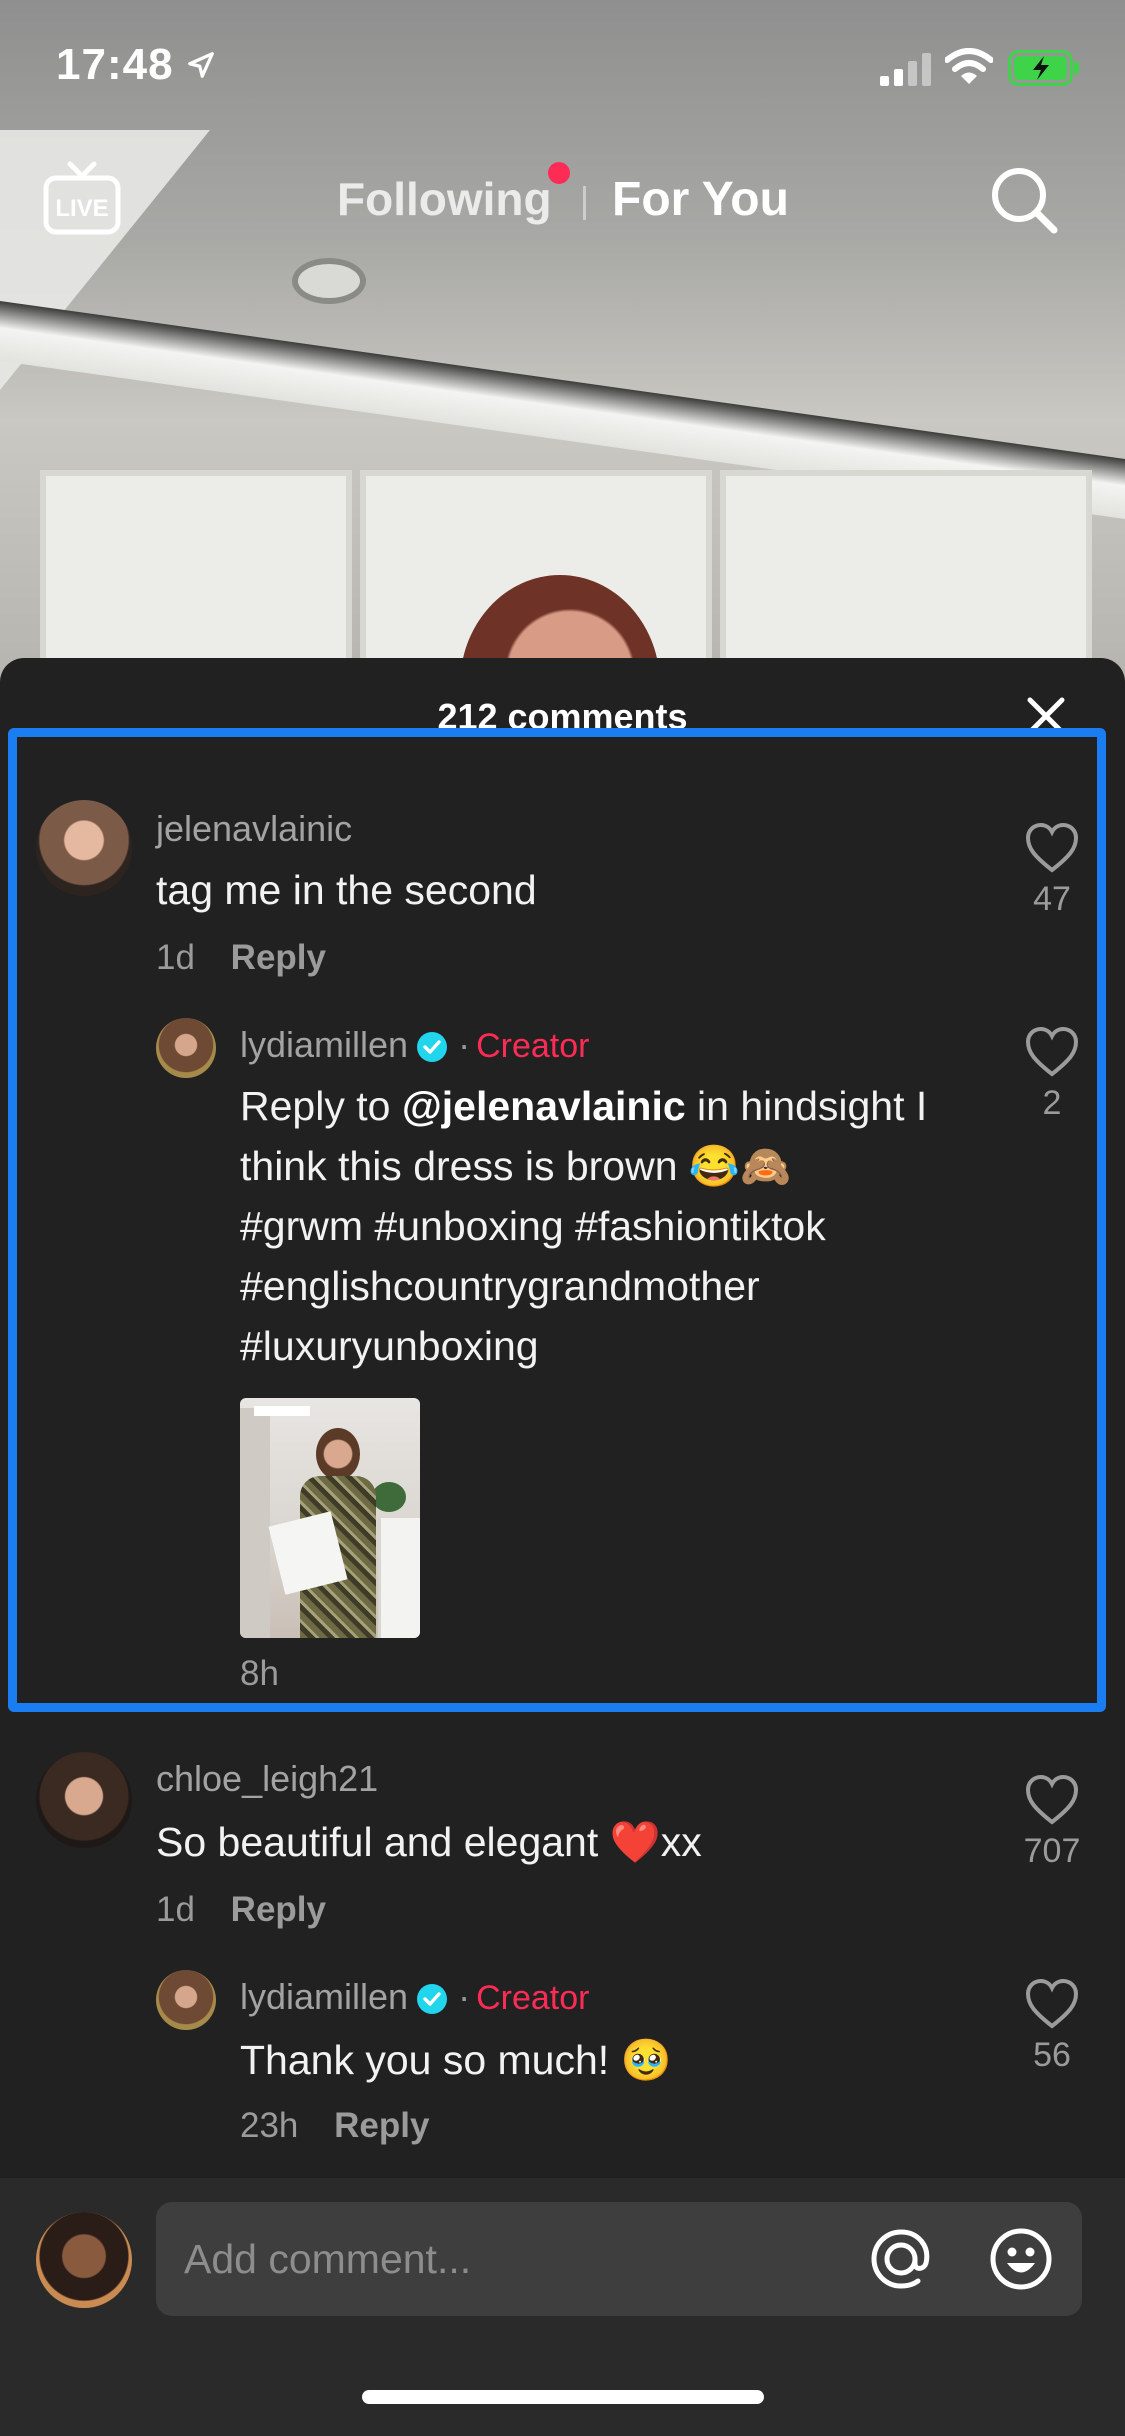 This screenshot has height=2436, width=1125. What do you see at coordinates (1052, 2055) in the screenshot?
I see `like-count: 56` at bounding box center [1052, 2055].